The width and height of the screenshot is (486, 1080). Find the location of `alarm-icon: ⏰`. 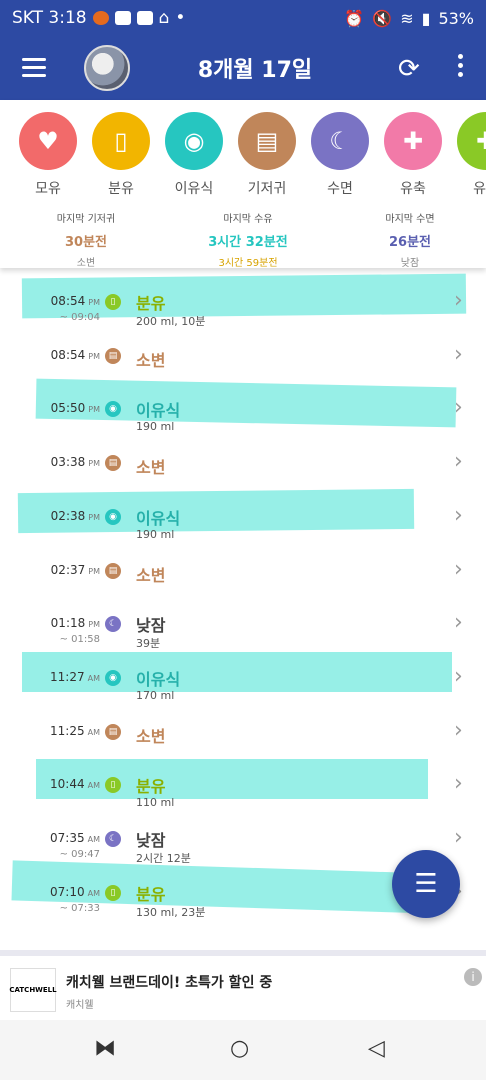

alarm-icon: ⏰ is located at coordinates (354, 18).